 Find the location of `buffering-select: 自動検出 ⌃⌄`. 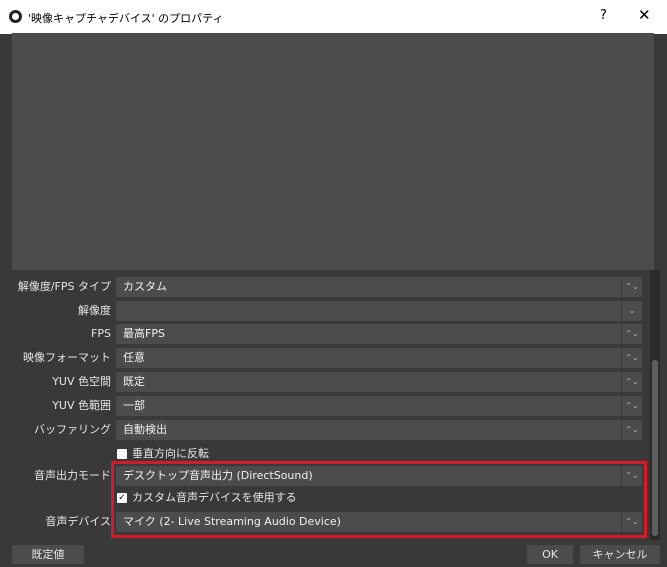

buffering-select: 自動検出 ⌃⌄ is located at coordinates (379, 430).